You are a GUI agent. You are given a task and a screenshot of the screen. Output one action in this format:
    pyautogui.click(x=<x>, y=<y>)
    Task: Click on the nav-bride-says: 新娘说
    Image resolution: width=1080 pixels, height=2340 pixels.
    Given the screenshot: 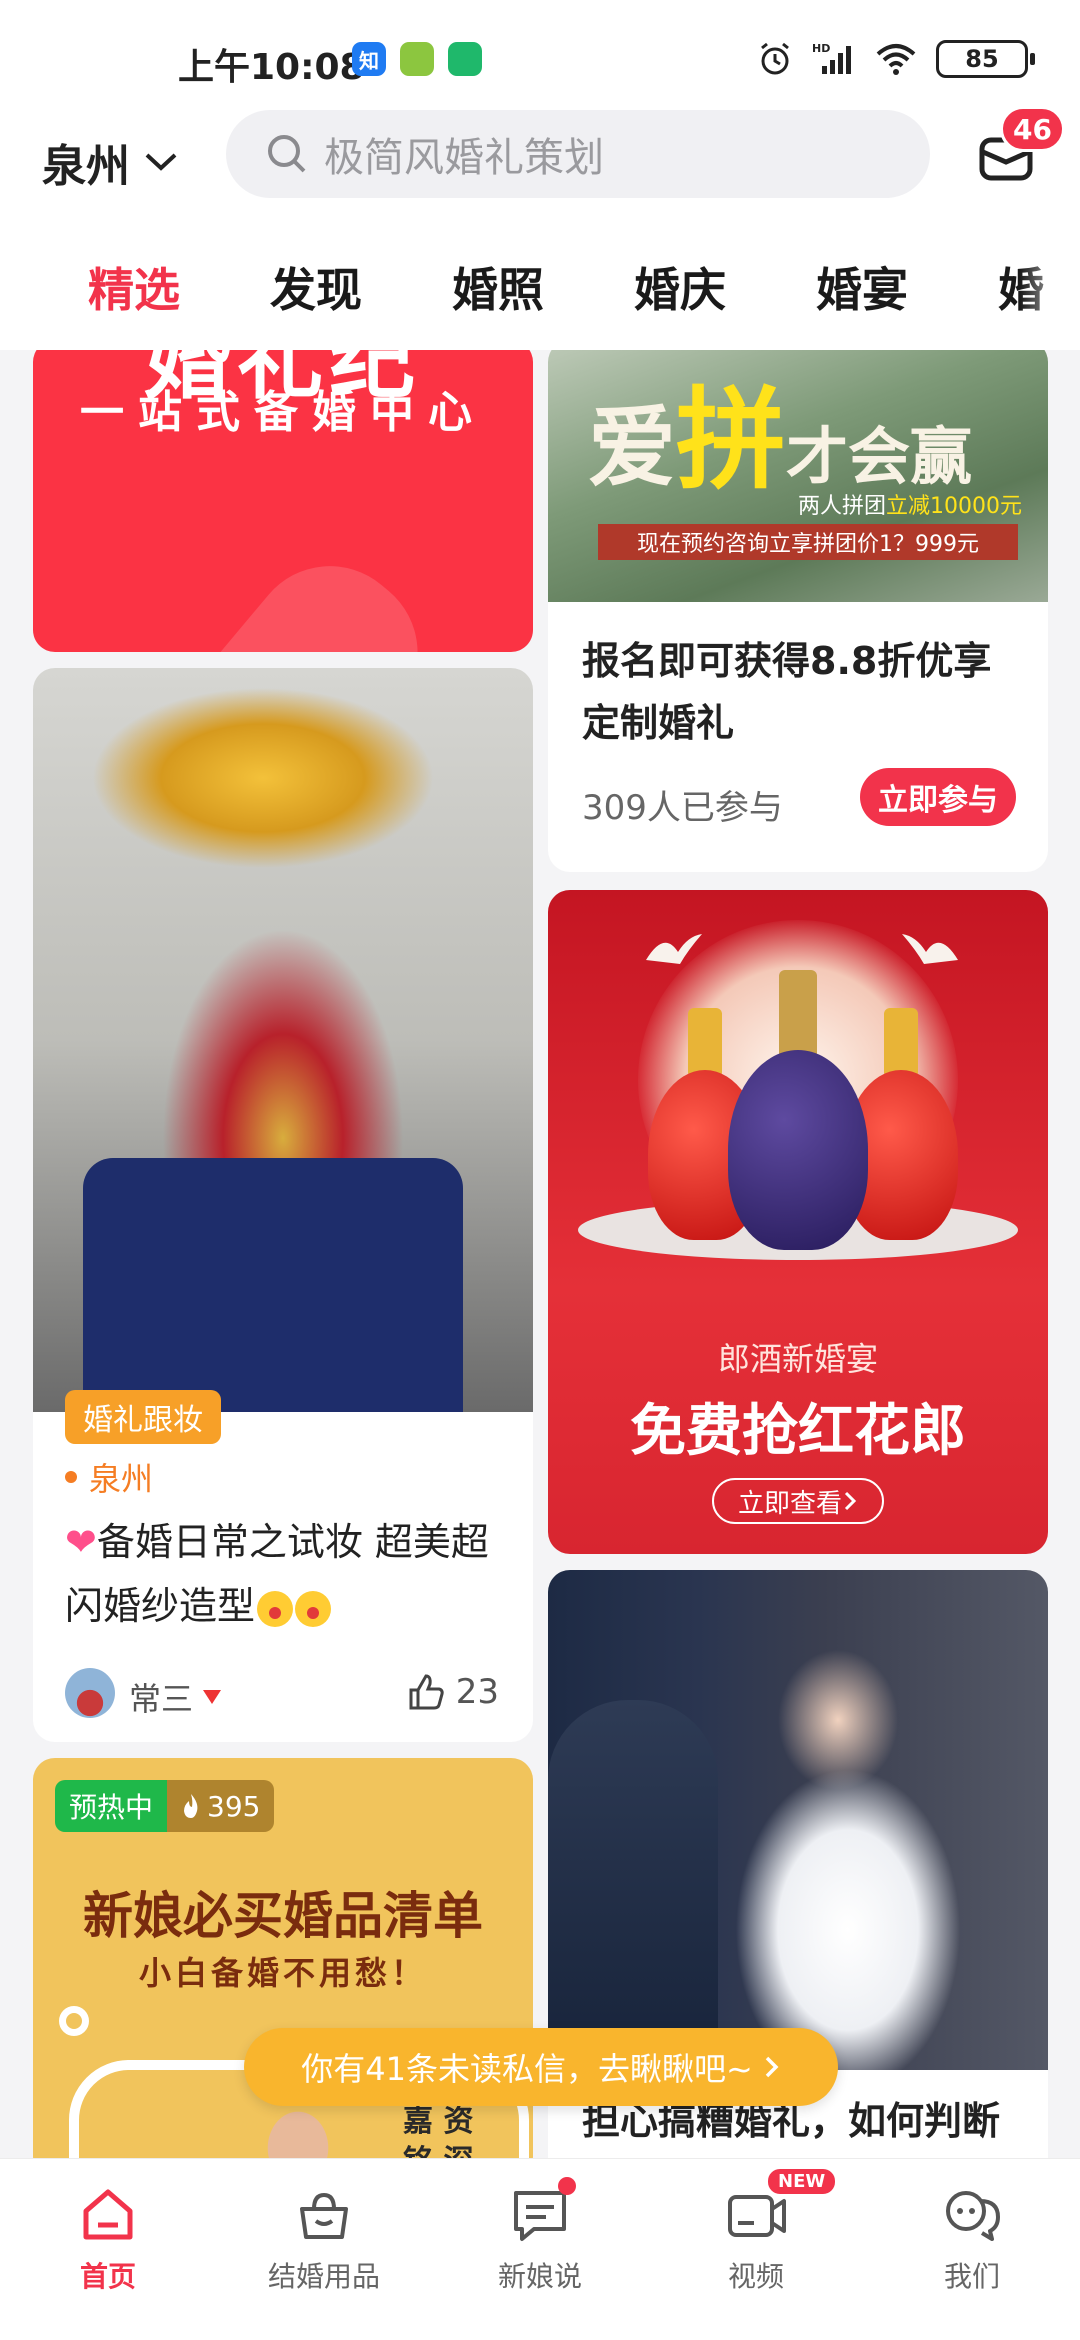 What is the action you would take?
    pyautogui.click(x=540, y=2236)
    